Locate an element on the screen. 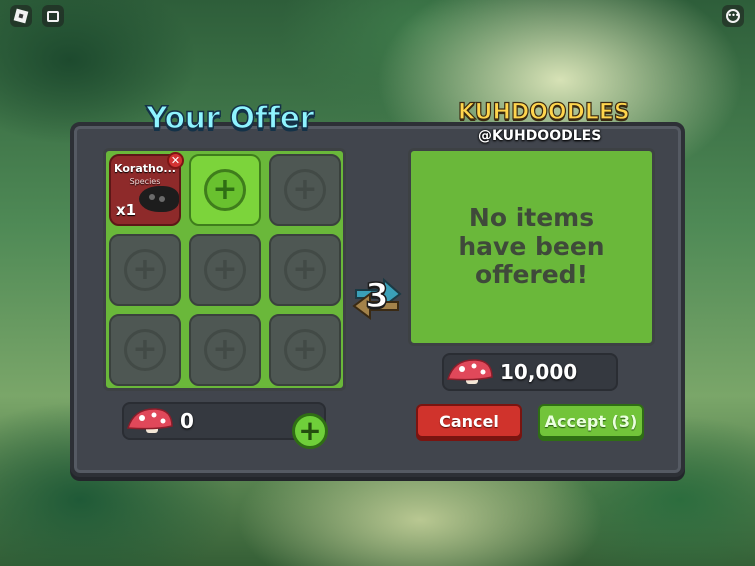  menu-icon: ••• is located at coordinates (733, 16).